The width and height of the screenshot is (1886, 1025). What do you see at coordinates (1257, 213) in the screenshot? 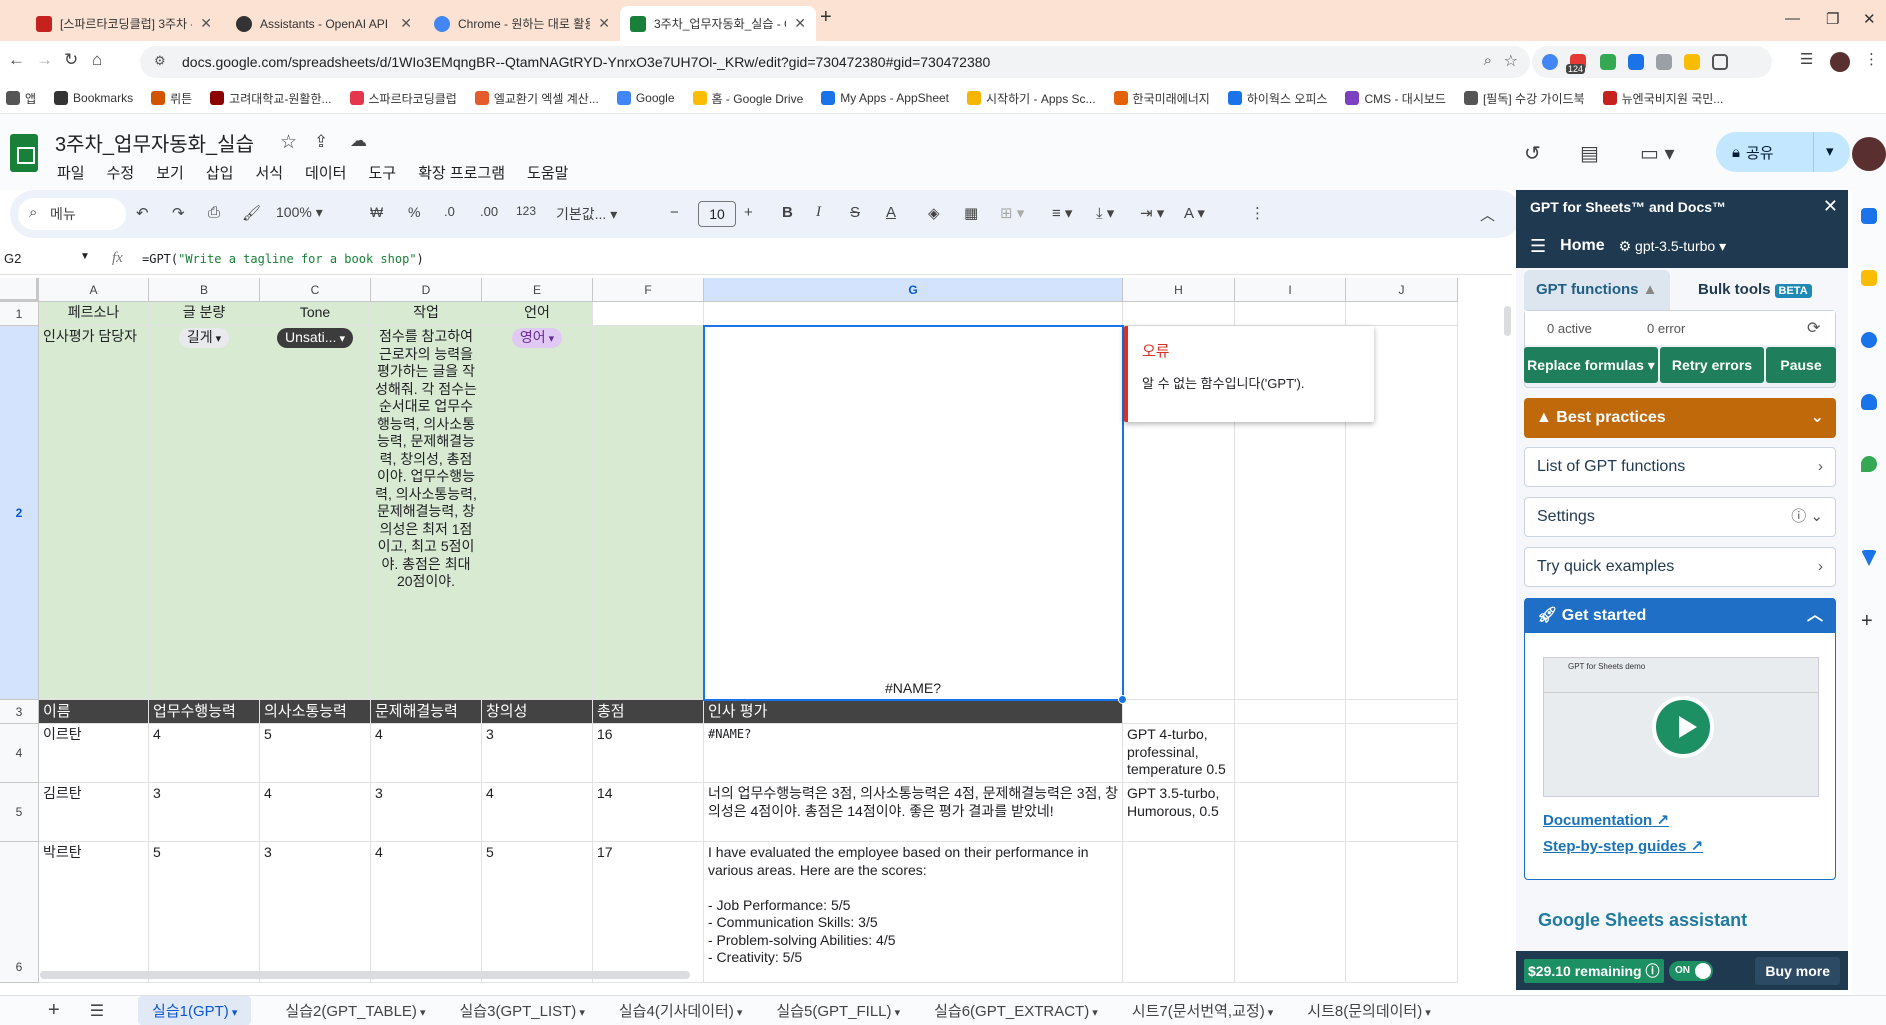
I see `more-options-icon: ⋮` at bounding box center [1257, 213].